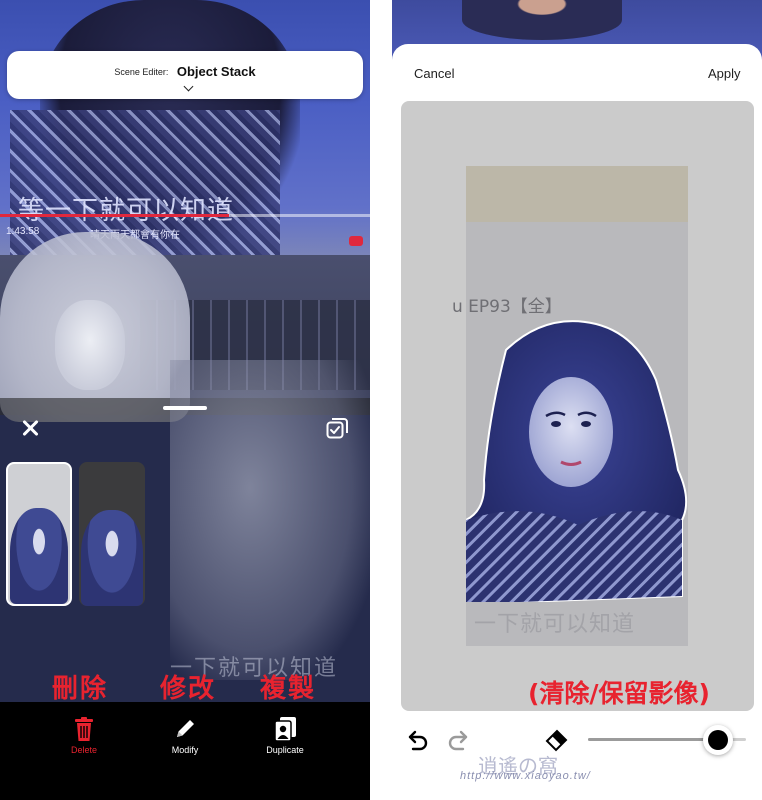 Image resolution: width=762 pixels, height=800 pixels. Describe the element at coordinates (114, 215) in the screenshot. I see `video-progress-played` at that location.